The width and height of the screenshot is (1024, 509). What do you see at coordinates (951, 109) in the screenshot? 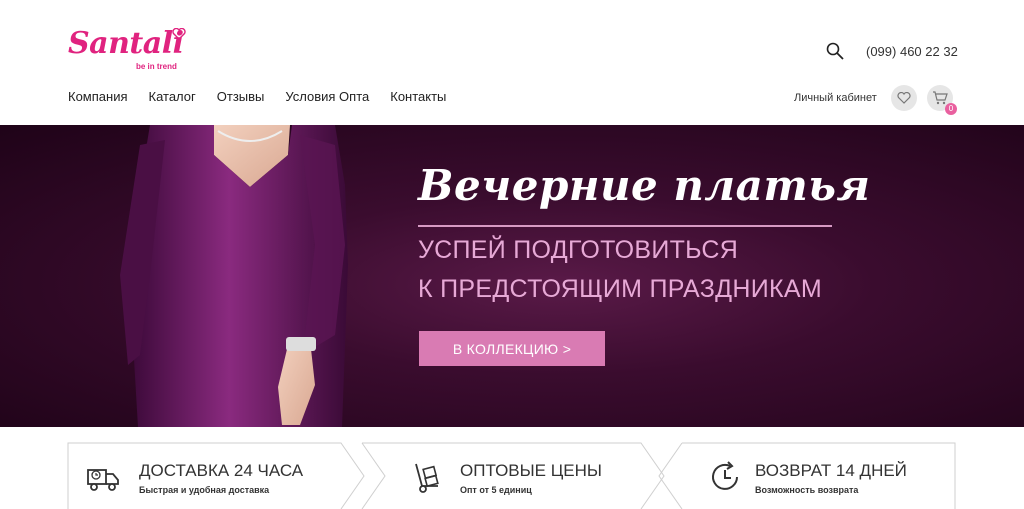
I see `cart-count-badge: 0` at bounding box center [951, 109].